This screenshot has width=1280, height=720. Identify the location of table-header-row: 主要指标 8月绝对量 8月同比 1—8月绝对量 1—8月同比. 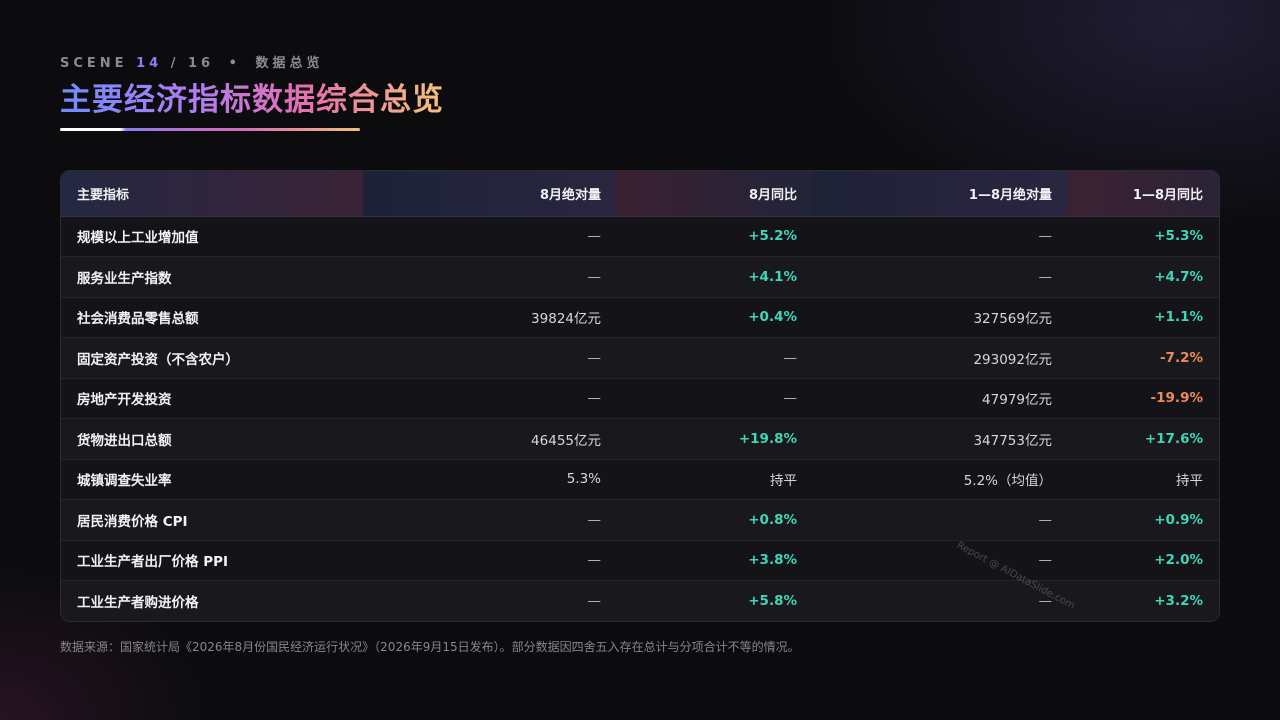
(640, 194).